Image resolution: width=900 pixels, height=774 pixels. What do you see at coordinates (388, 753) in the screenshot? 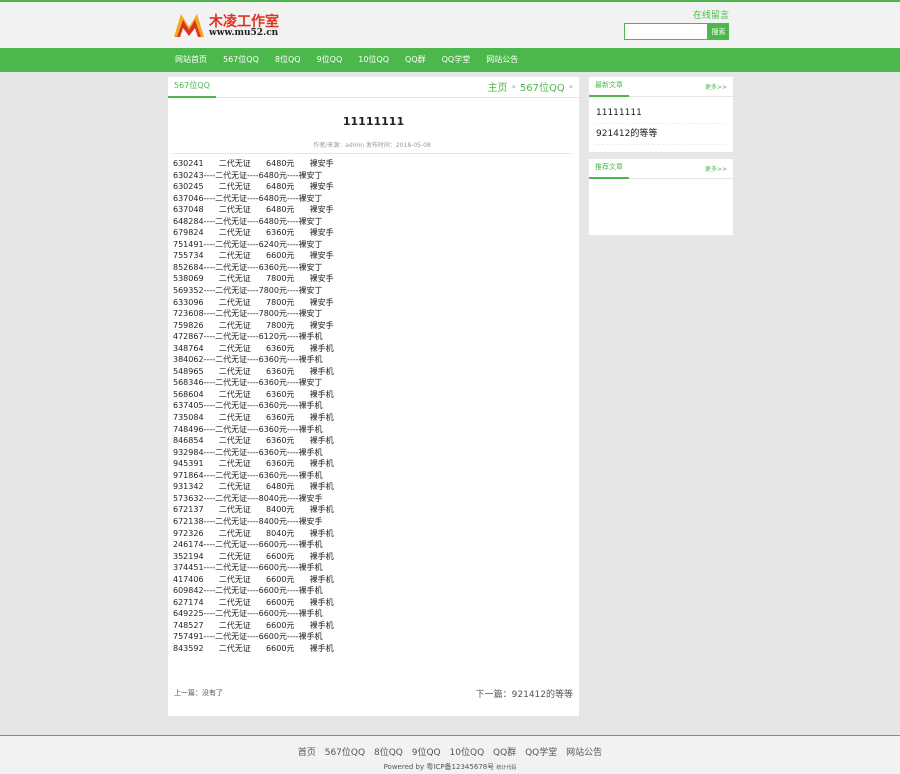
I see `footer-link-8qq: 8位QQ` at bounding box center [388, 753].